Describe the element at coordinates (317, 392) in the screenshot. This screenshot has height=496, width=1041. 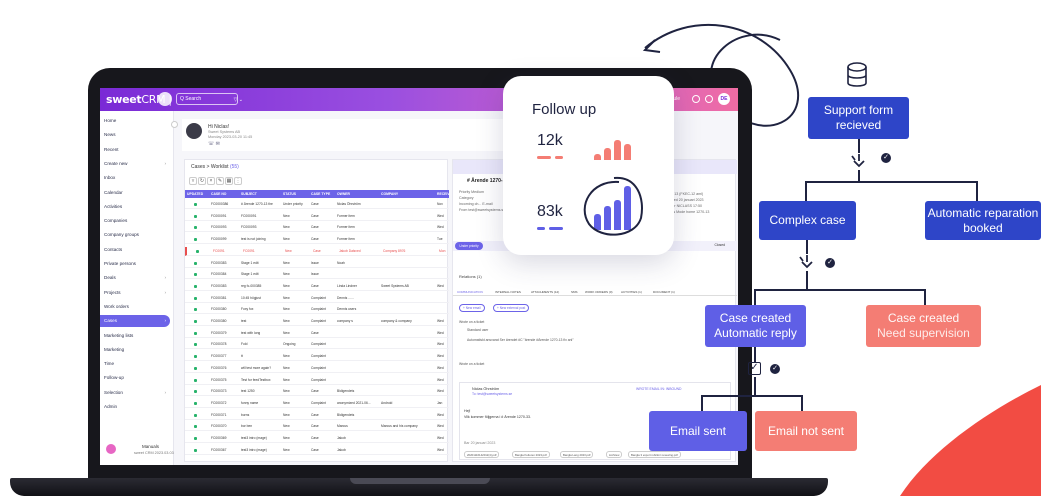
I see `table-row: FC000373 test 1250 New Case Bidigendets Wed` at that location.